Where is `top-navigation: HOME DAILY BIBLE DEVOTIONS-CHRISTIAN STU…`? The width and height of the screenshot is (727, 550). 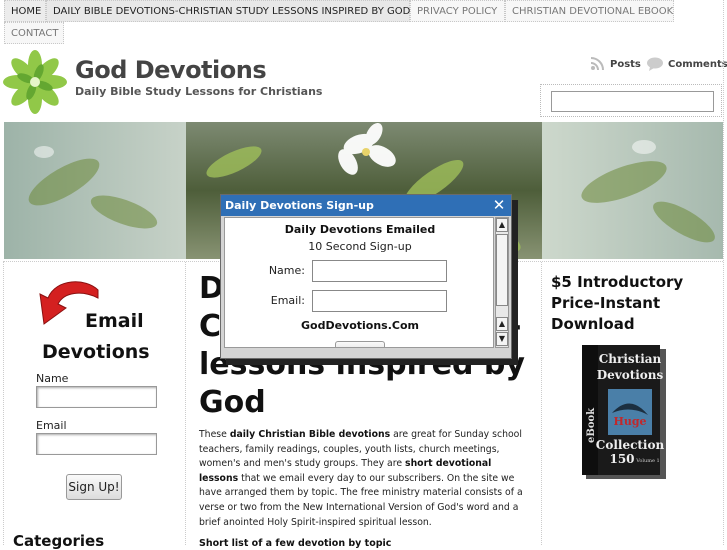
top-navigation: HOME DAILY BIBLE DEVOTIONS-CHRISTIAN STU… is located at coordinates (365, 22).